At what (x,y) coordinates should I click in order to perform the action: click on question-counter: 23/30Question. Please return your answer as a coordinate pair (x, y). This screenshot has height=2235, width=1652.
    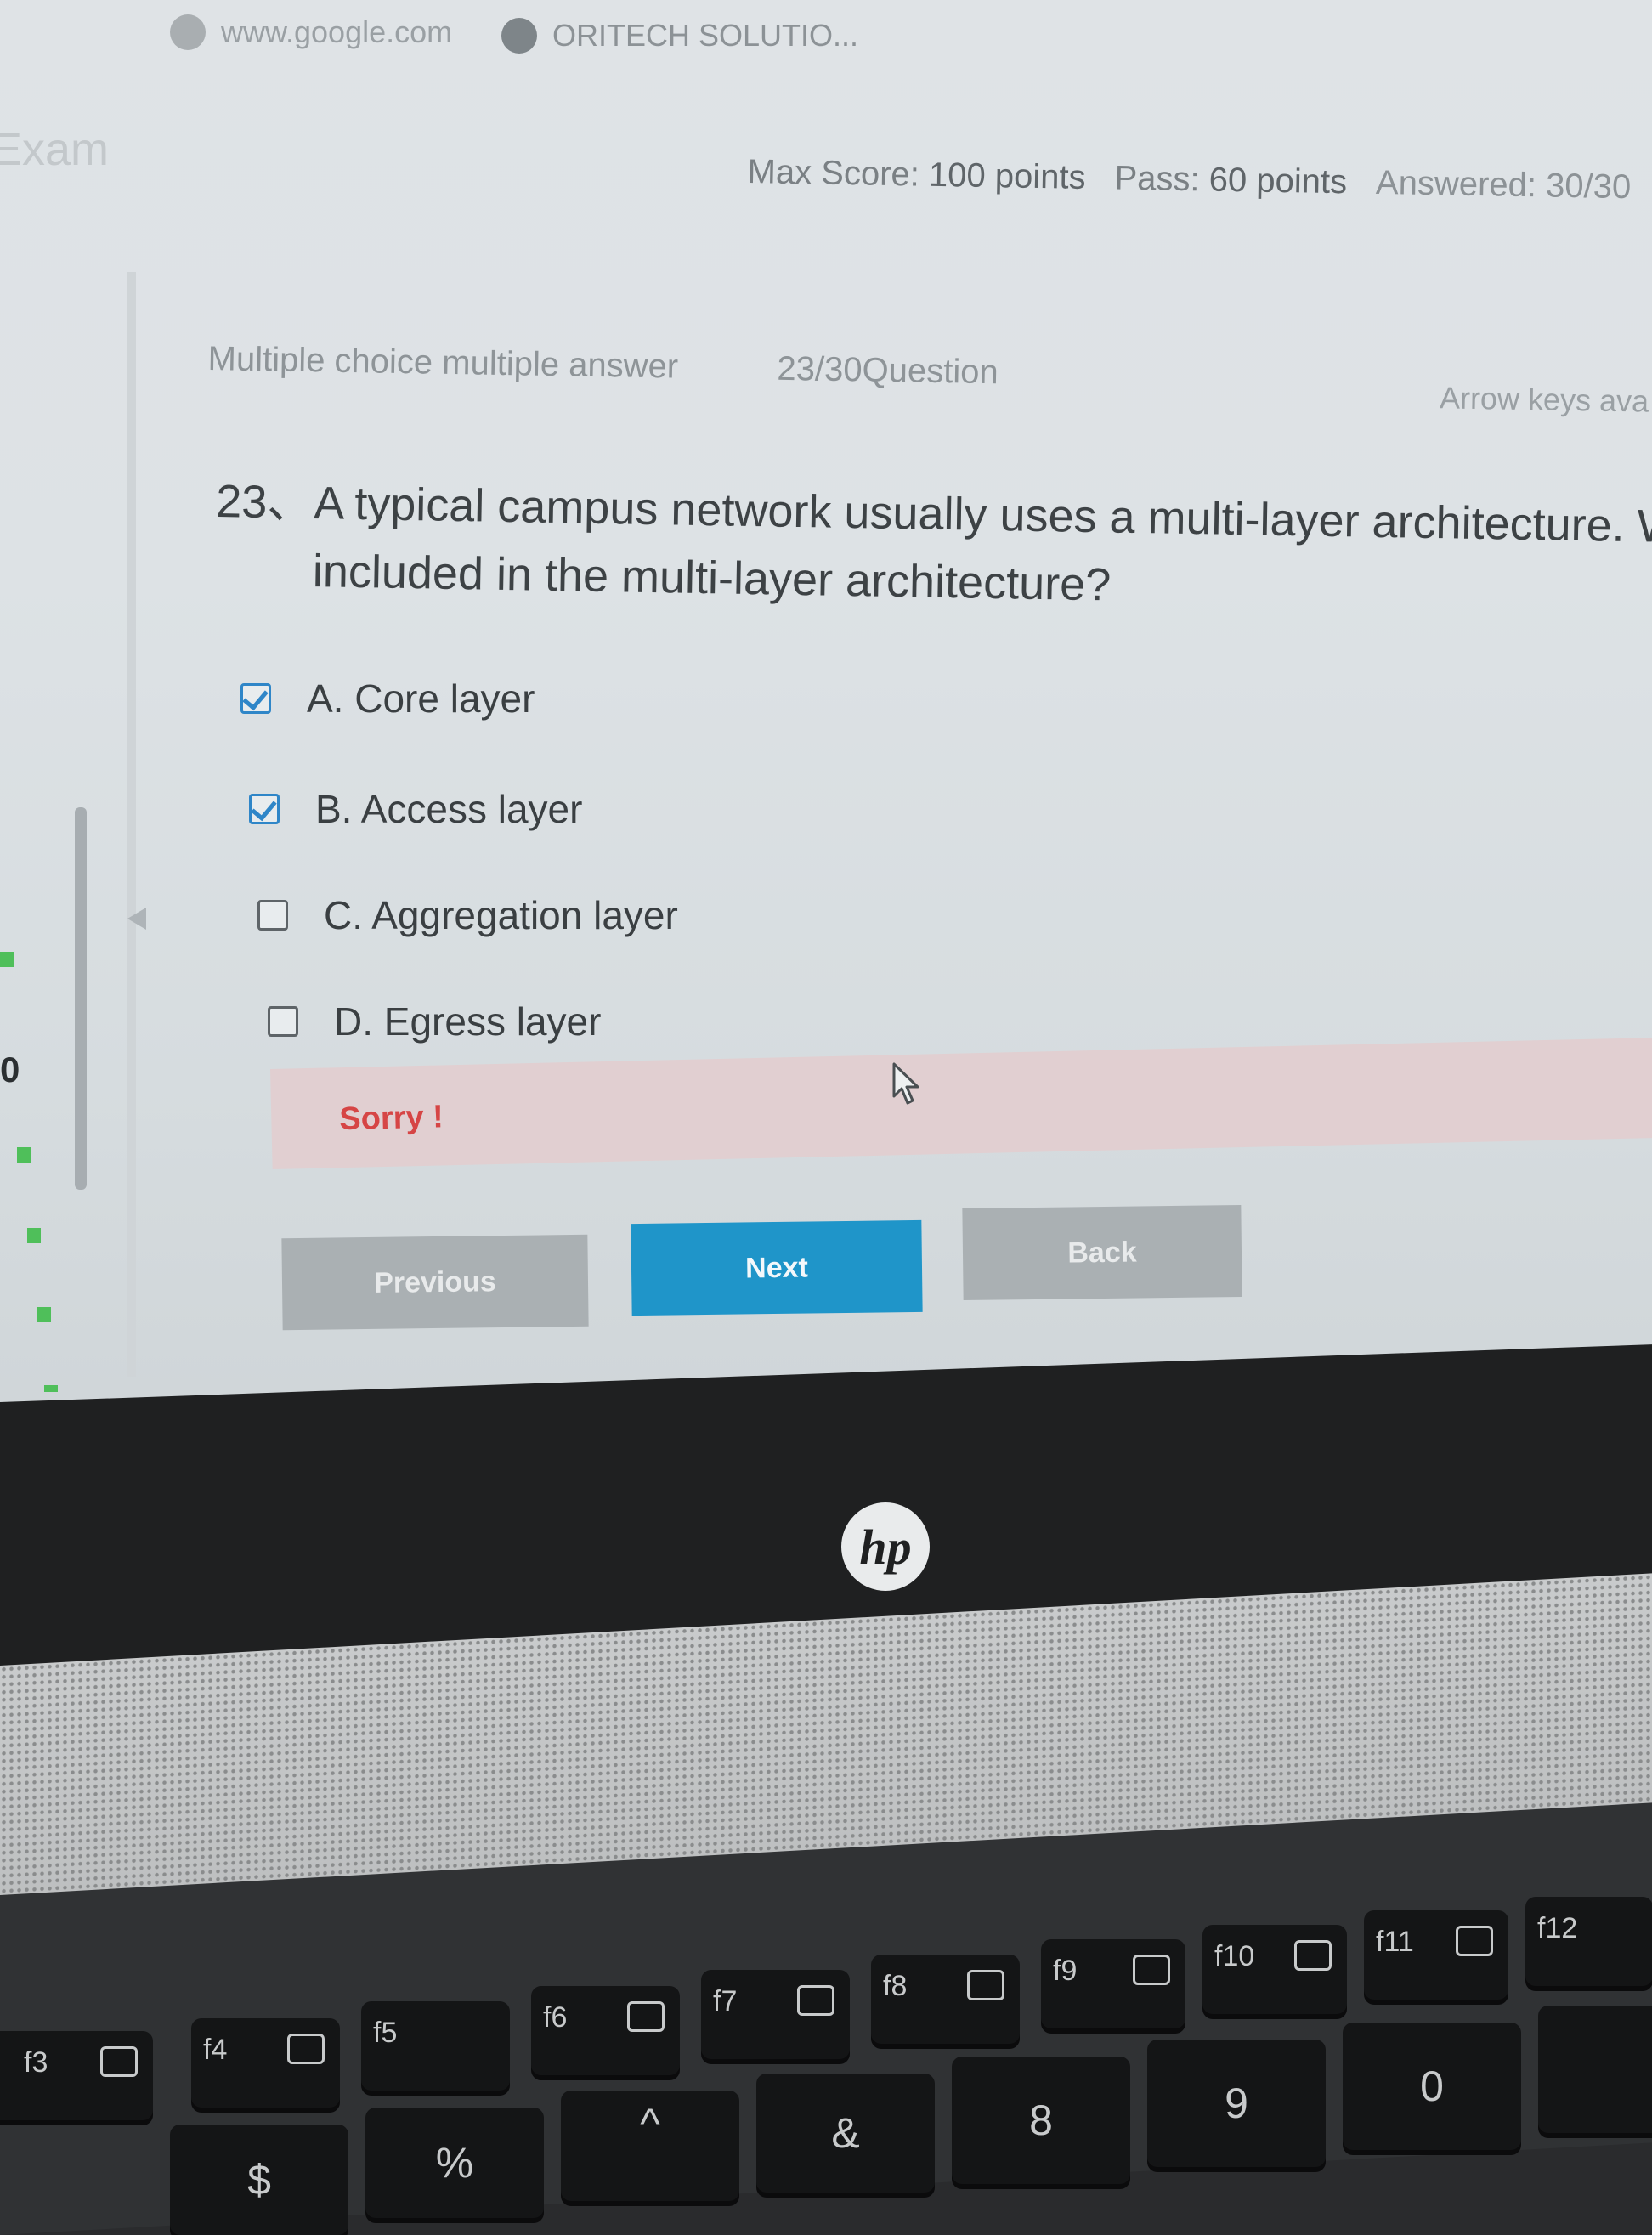
    Looking at the image, I should click on (888, 370).